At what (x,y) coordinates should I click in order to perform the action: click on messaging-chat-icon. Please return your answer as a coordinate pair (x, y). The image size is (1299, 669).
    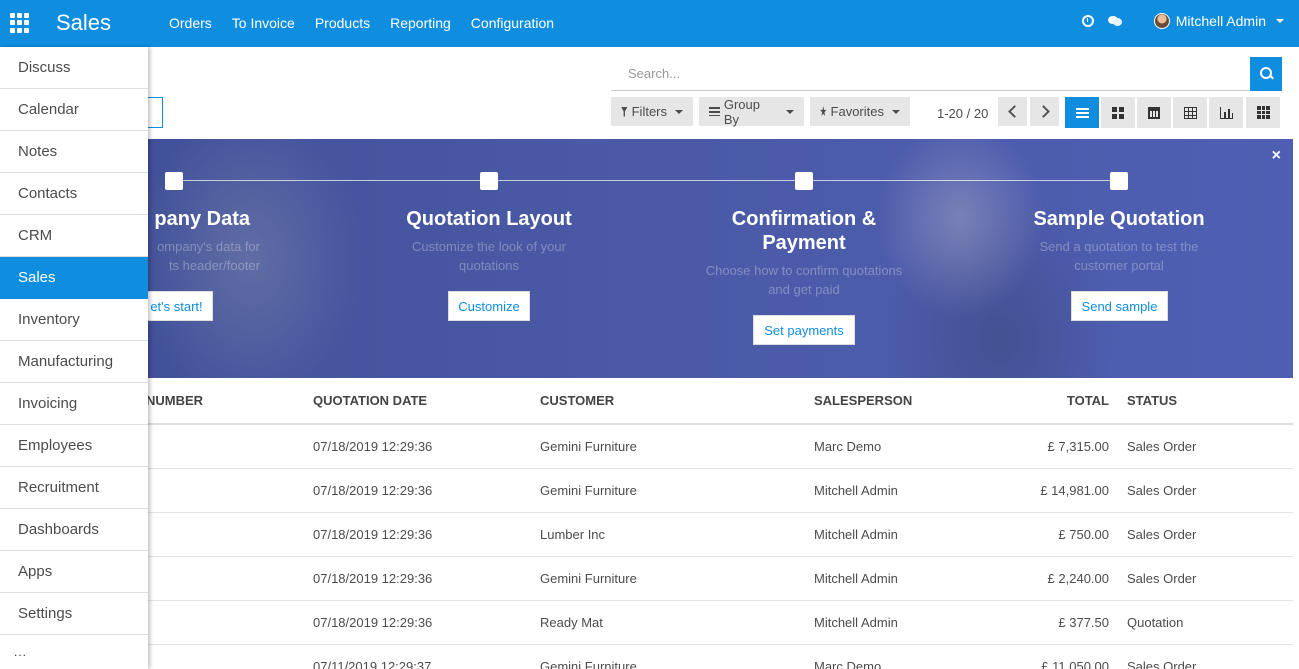
    Looking at the image, I should click on (1114, 21).